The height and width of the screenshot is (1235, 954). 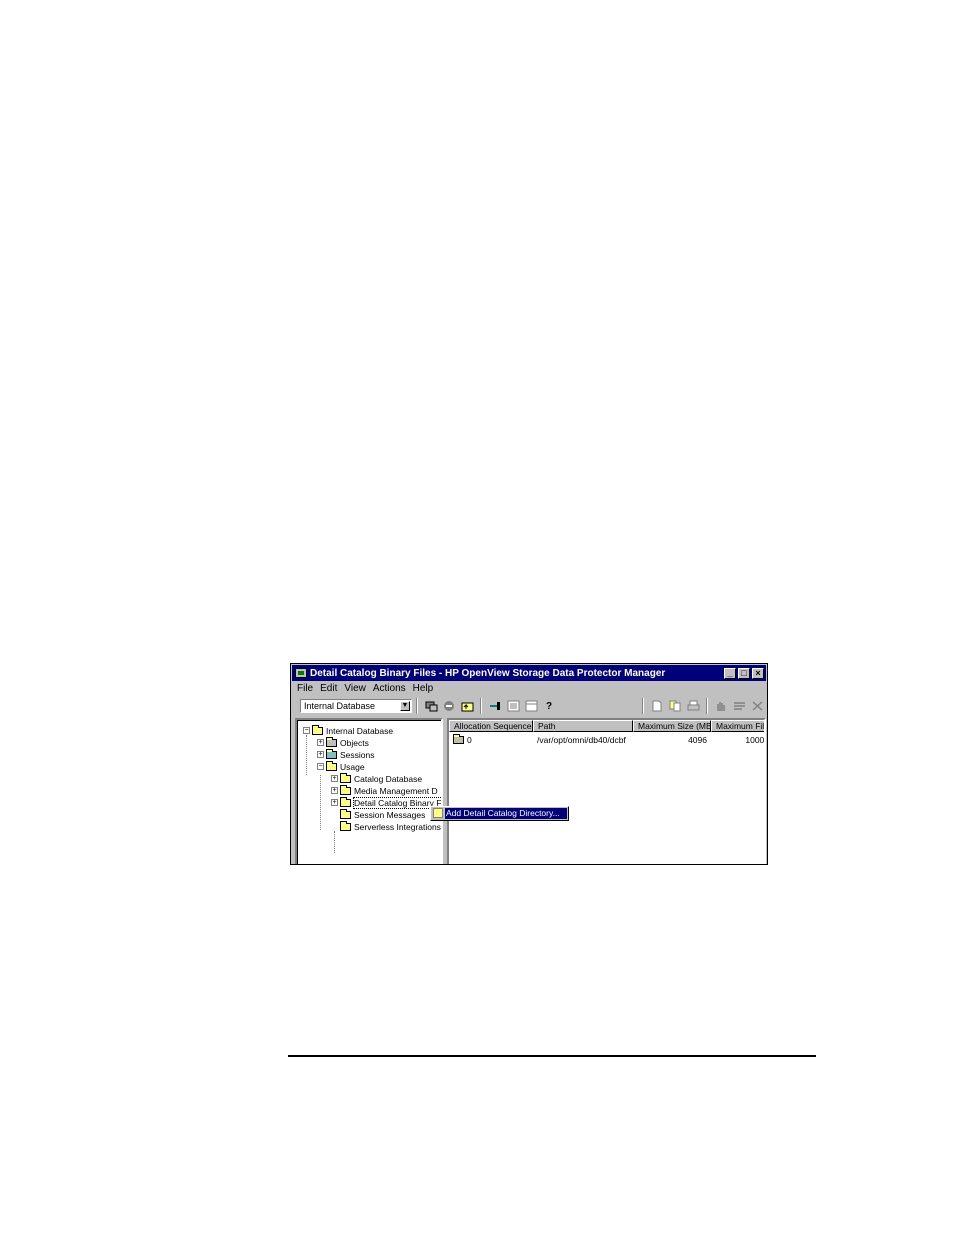 I want to click on column-header-path: Path, so click(x=583, y=726).